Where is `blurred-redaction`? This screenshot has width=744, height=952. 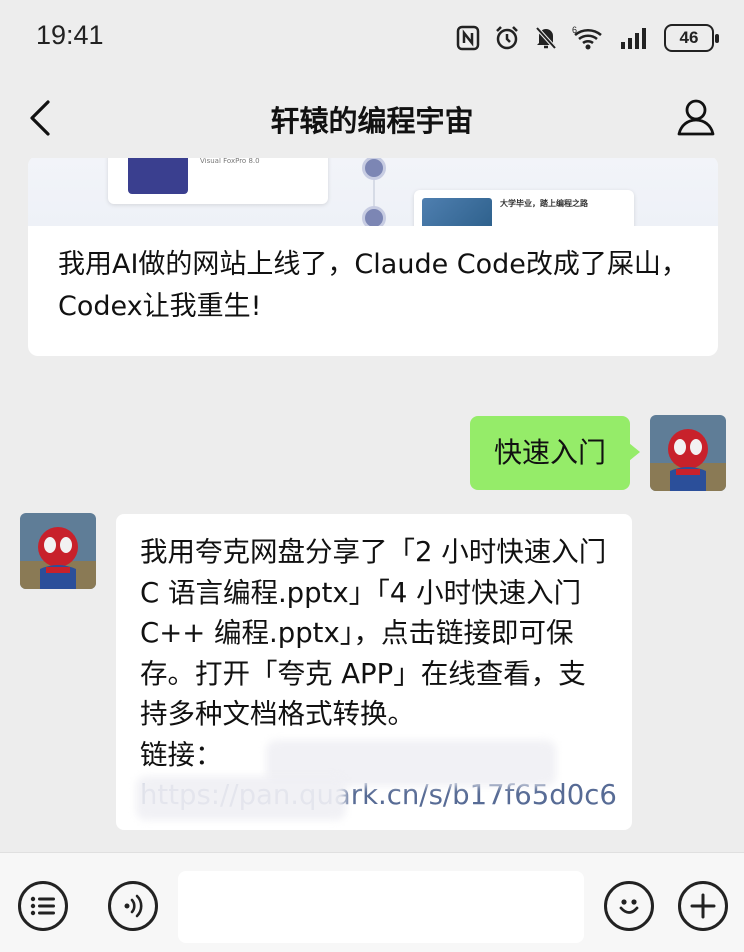 blurred-redaction is located at coordinates (241, 798).